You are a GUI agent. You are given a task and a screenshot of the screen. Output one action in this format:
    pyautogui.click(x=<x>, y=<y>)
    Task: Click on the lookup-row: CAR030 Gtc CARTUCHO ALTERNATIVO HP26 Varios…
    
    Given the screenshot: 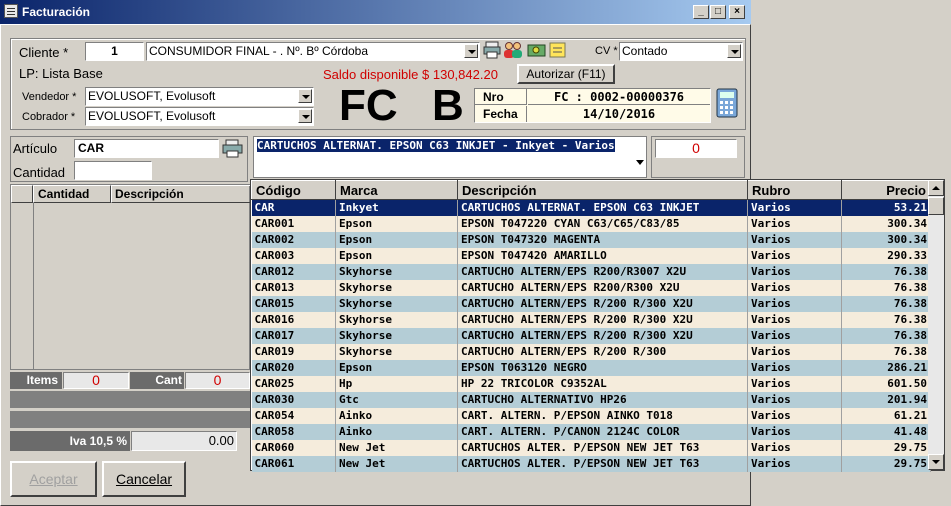 What is the action you would take?
    pyautogui.click(x=591, y=399)
    